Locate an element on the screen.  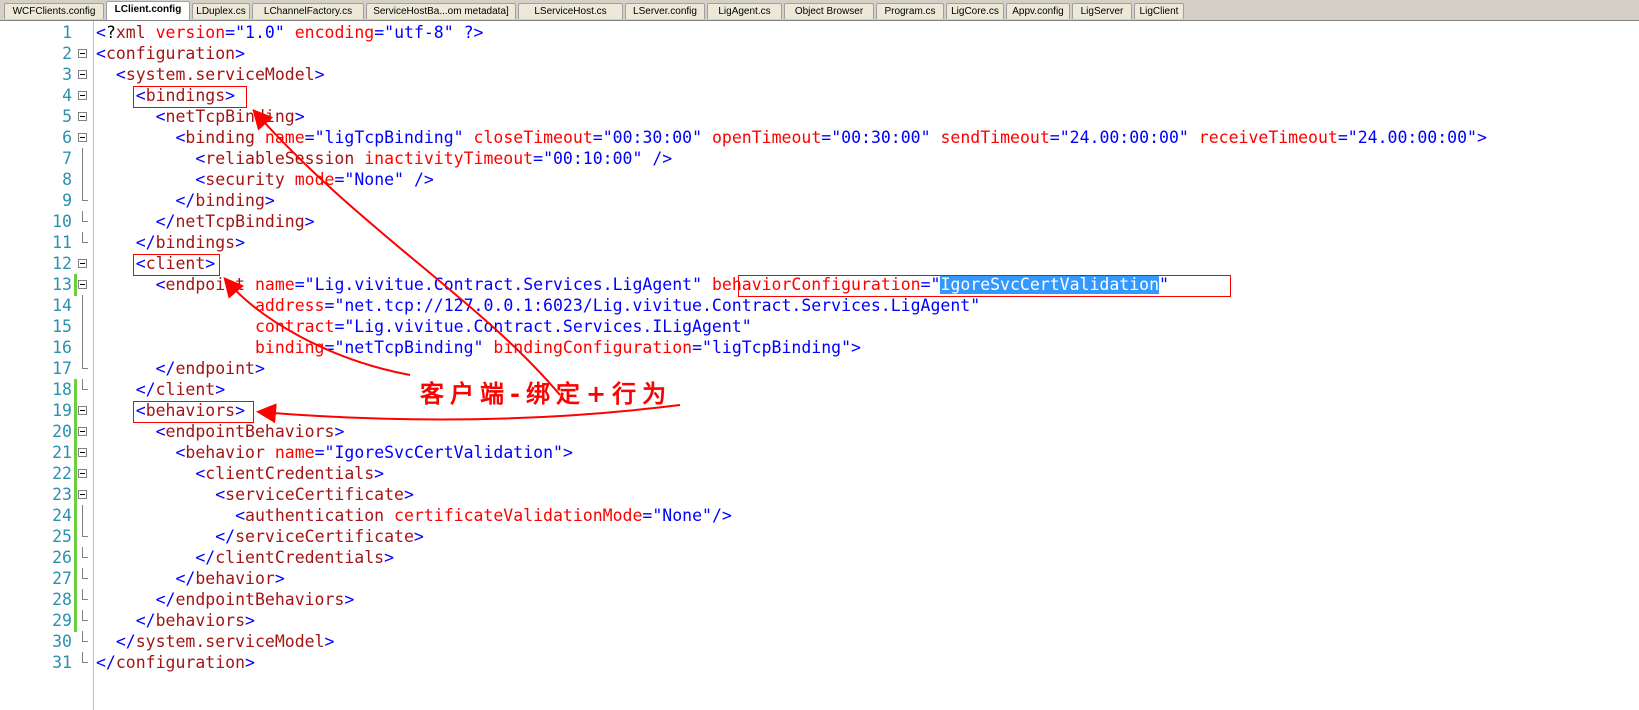
code-line: 25 </serviceCertificate> is located at coordinates (819, 537).